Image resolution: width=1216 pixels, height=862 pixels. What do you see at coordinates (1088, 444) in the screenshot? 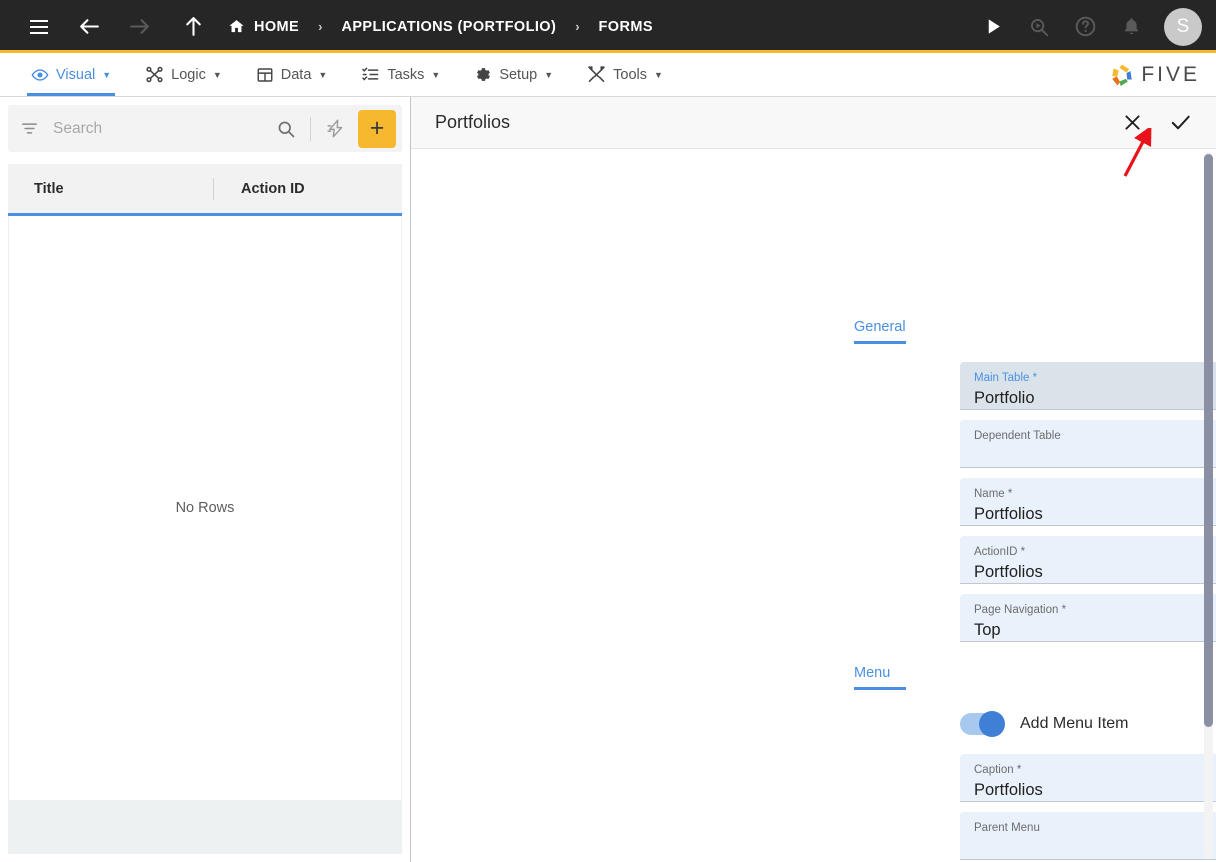
I see `field-dependent-table: Dependent Table` at bounding box center [1088, 444].